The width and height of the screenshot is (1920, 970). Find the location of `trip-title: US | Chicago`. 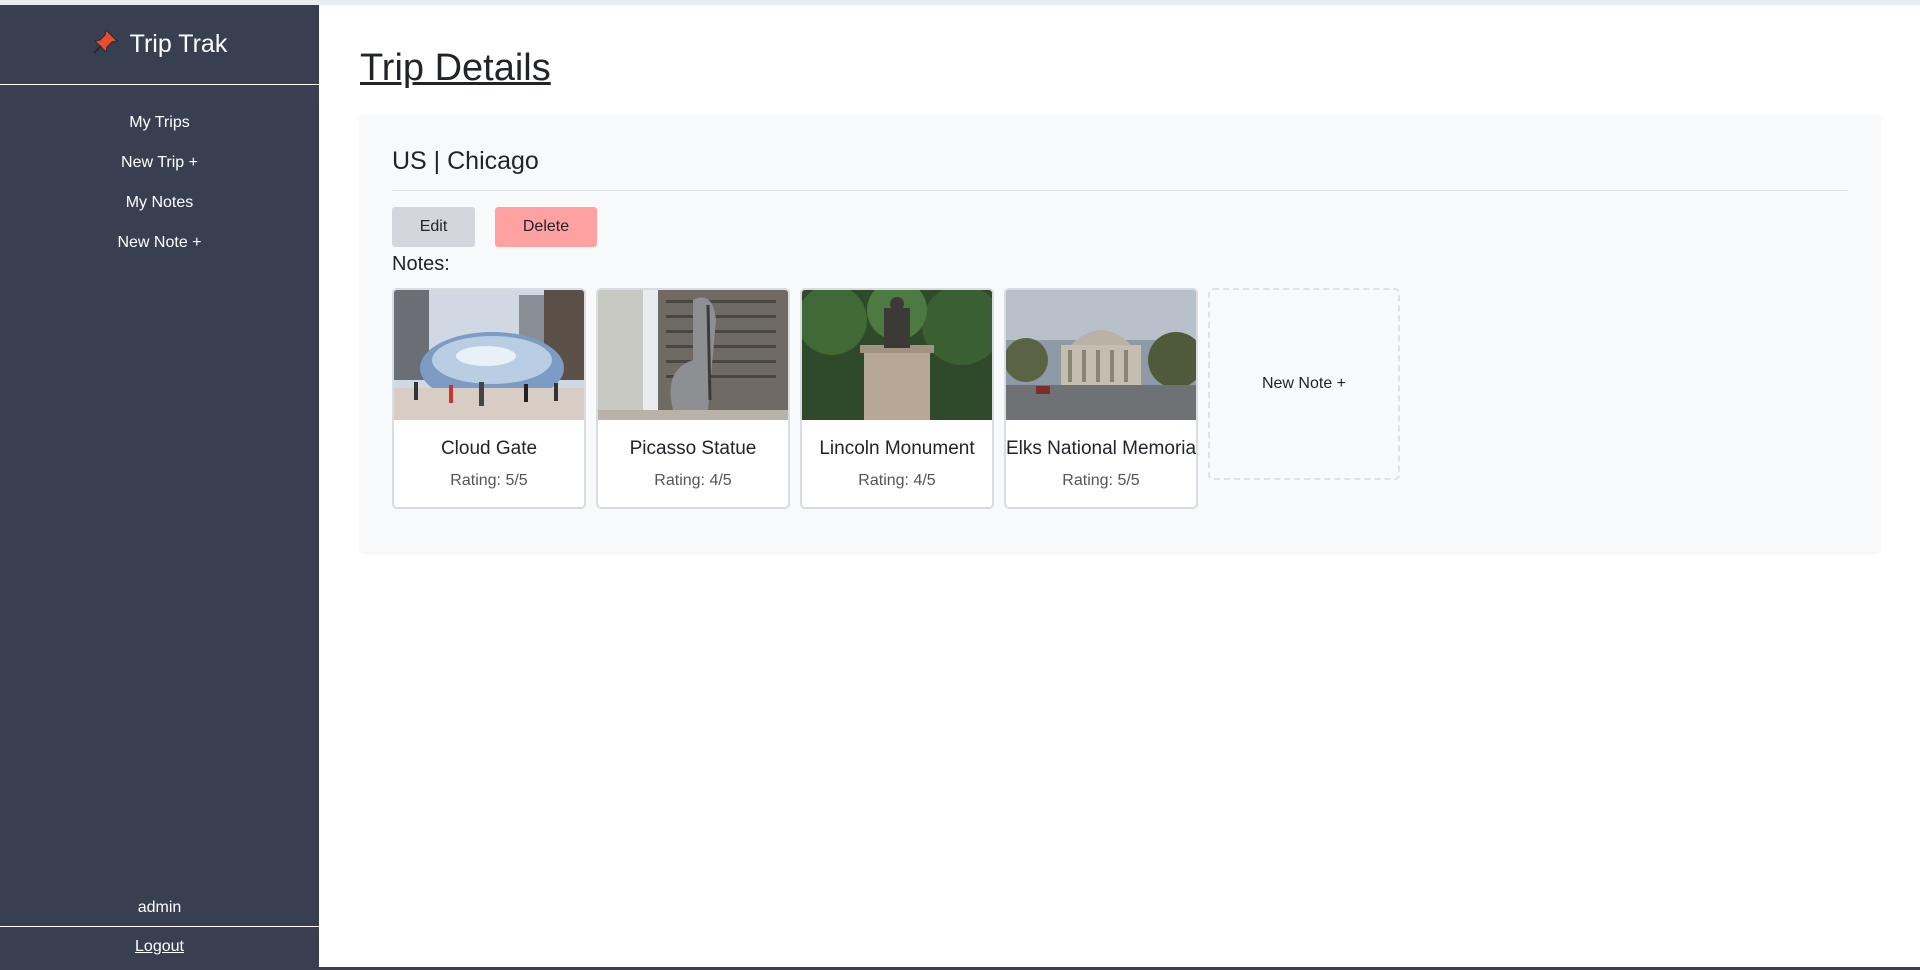

trip-title: US | Chicago is located at coordinates (1120, 169).